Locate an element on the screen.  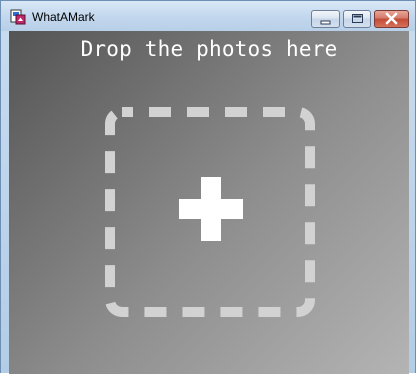
whatamark-app-icon is located at coordinates (18, 17).